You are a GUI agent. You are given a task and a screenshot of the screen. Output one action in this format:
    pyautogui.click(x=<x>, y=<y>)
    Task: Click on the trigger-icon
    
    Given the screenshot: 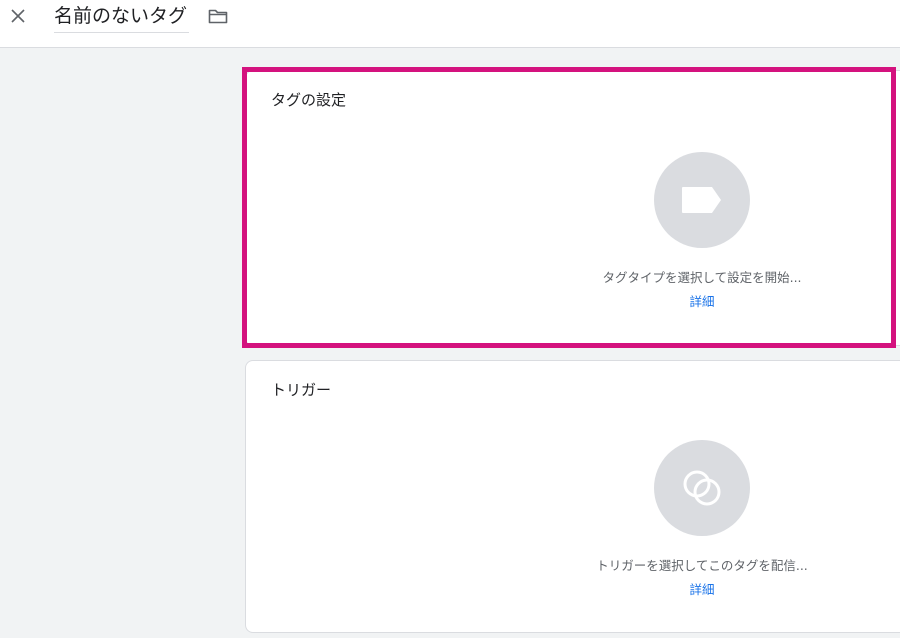 What is the action you would take?
    pyautogui.click(x=702, y=488)
    